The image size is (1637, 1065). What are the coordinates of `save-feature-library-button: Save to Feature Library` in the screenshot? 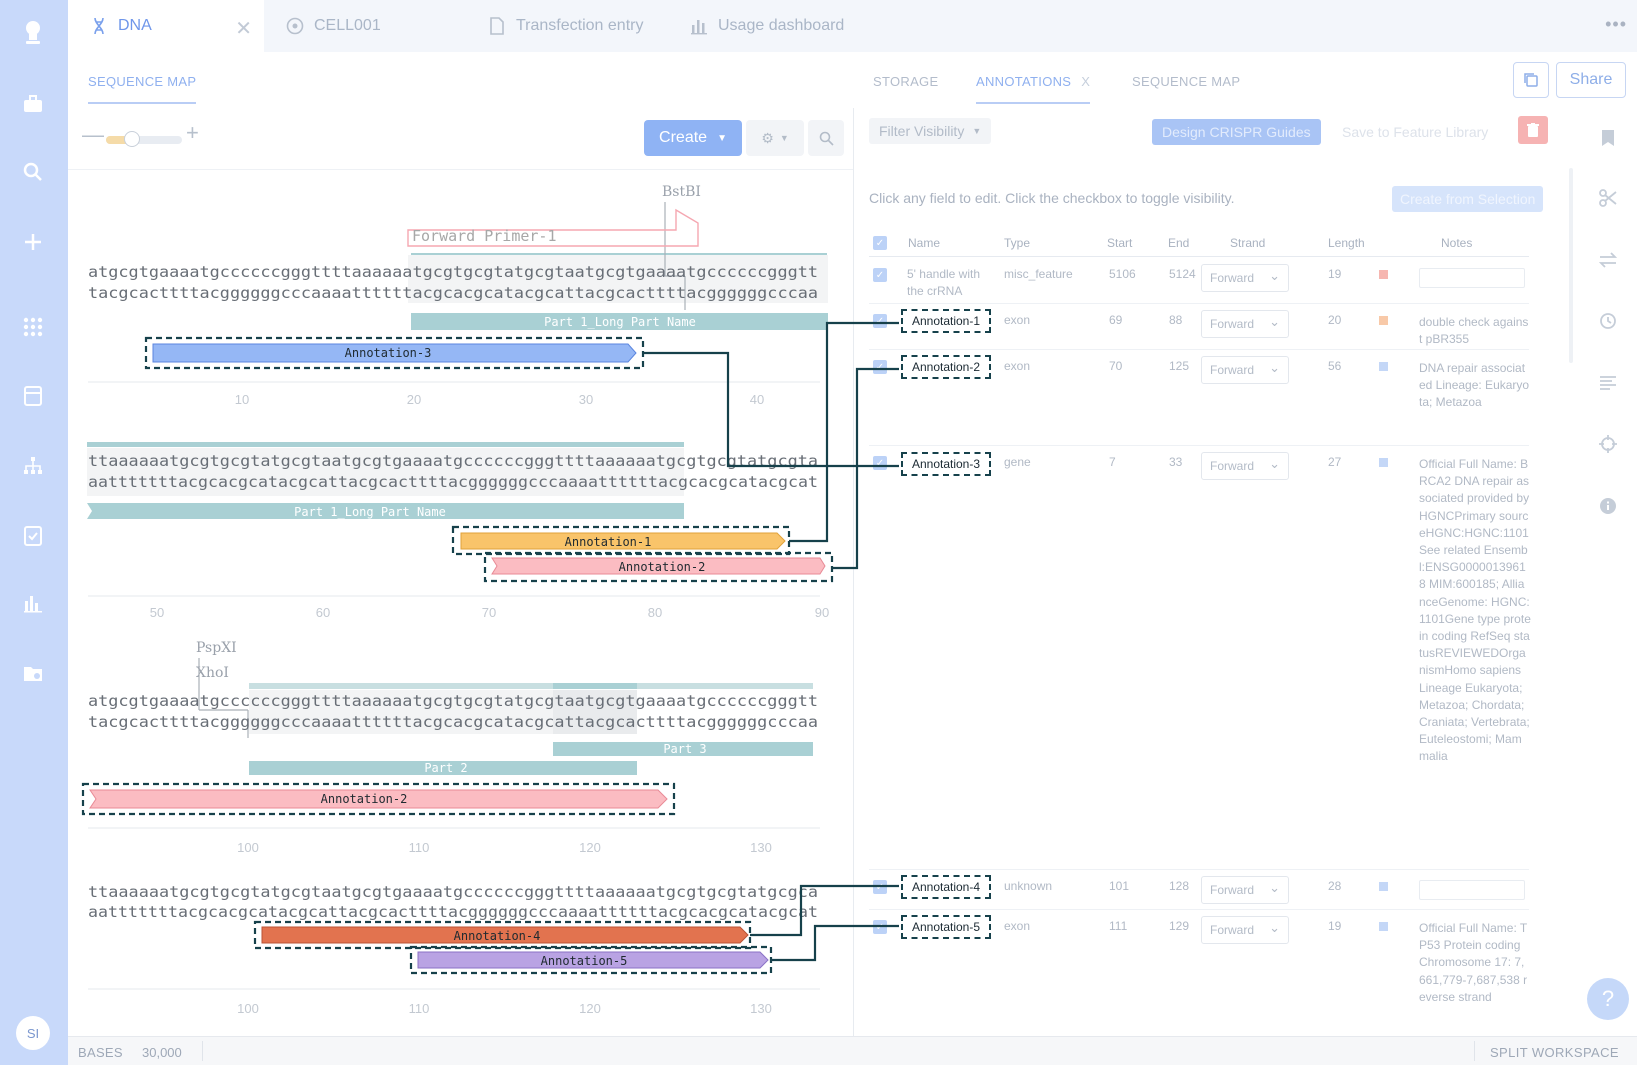 It's located at (1415, 132).